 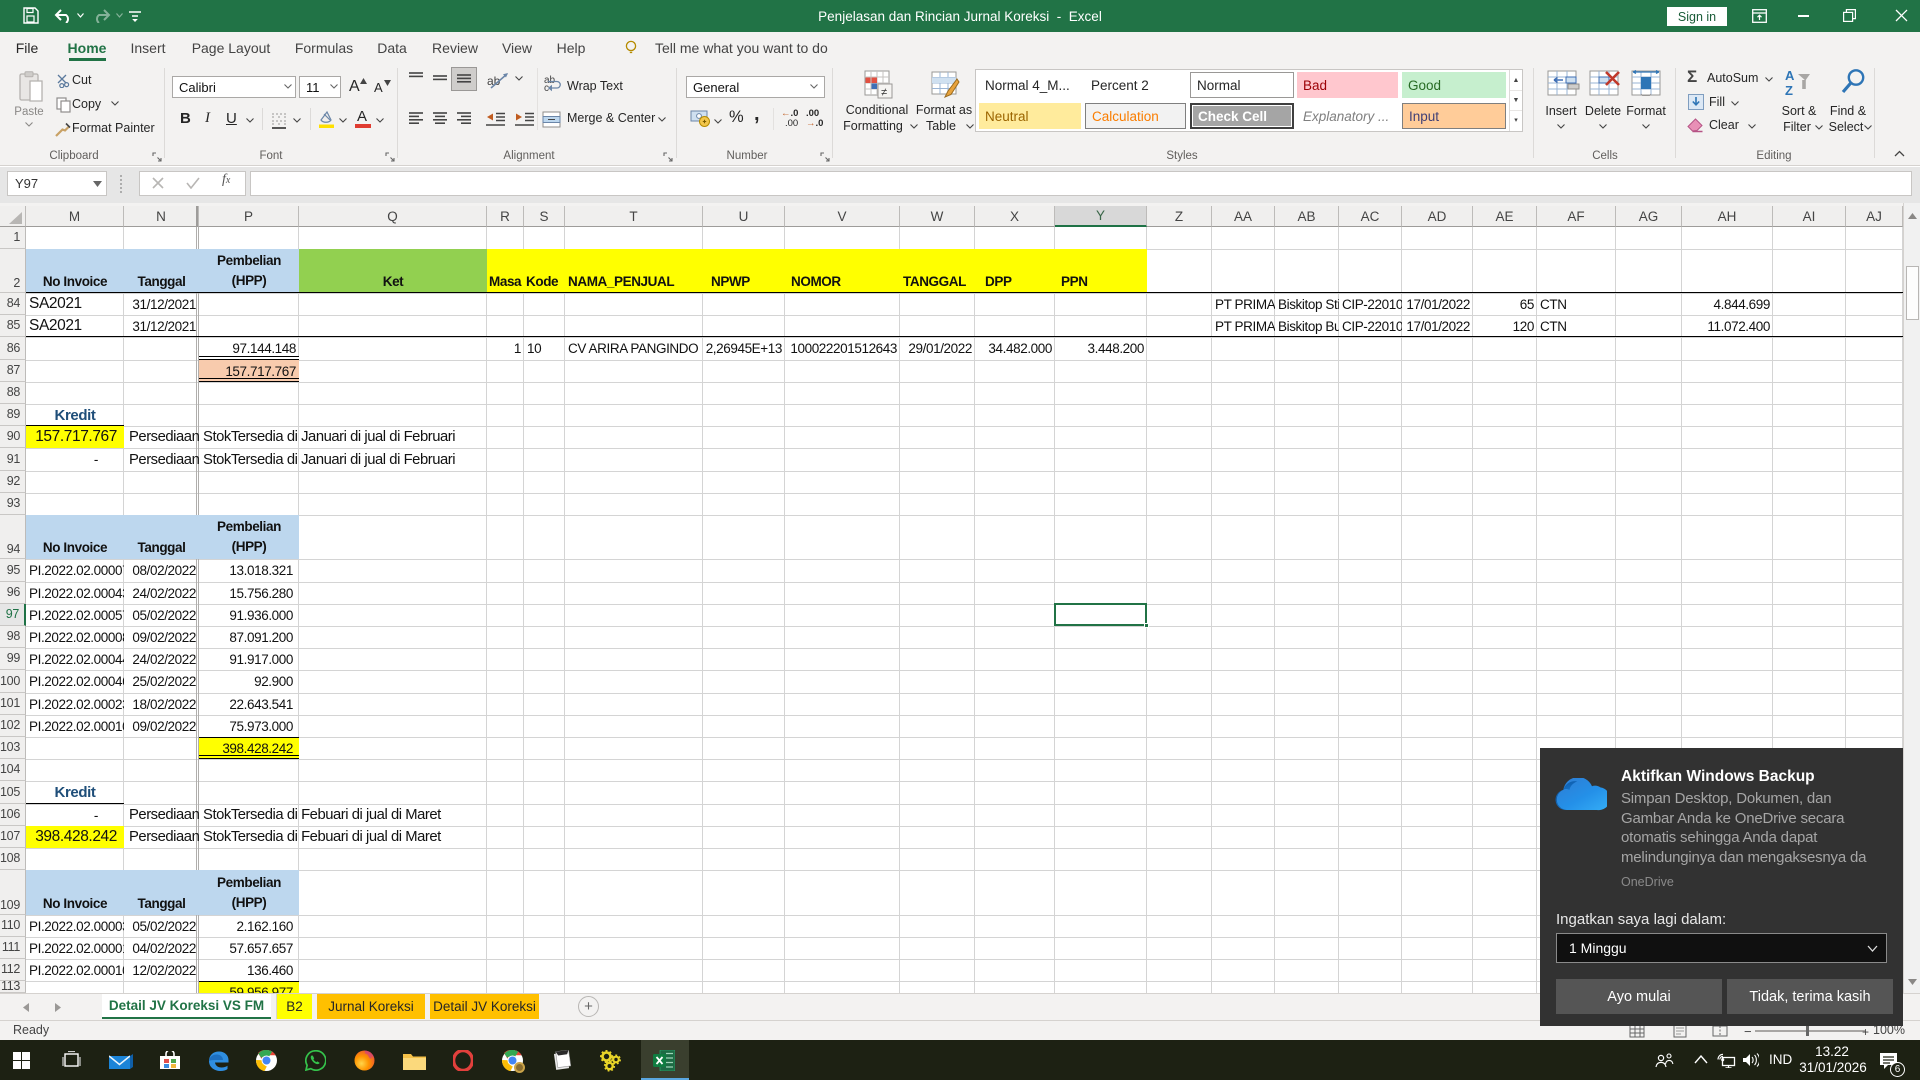 What do you see at coordinates (1790, 75) in the screenshot?
I see `svg-text: A` at bounding box center [1790, 75].